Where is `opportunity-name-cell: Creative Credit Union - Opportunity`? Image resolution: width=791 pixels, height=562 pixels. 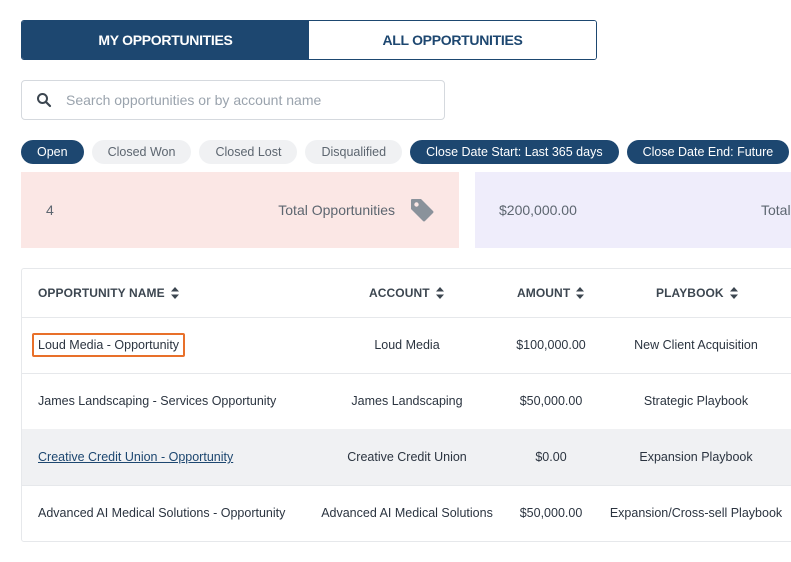 opportunity-name-cell: Creative Credit Union - Opportunity is located at coordinates (135, 457).